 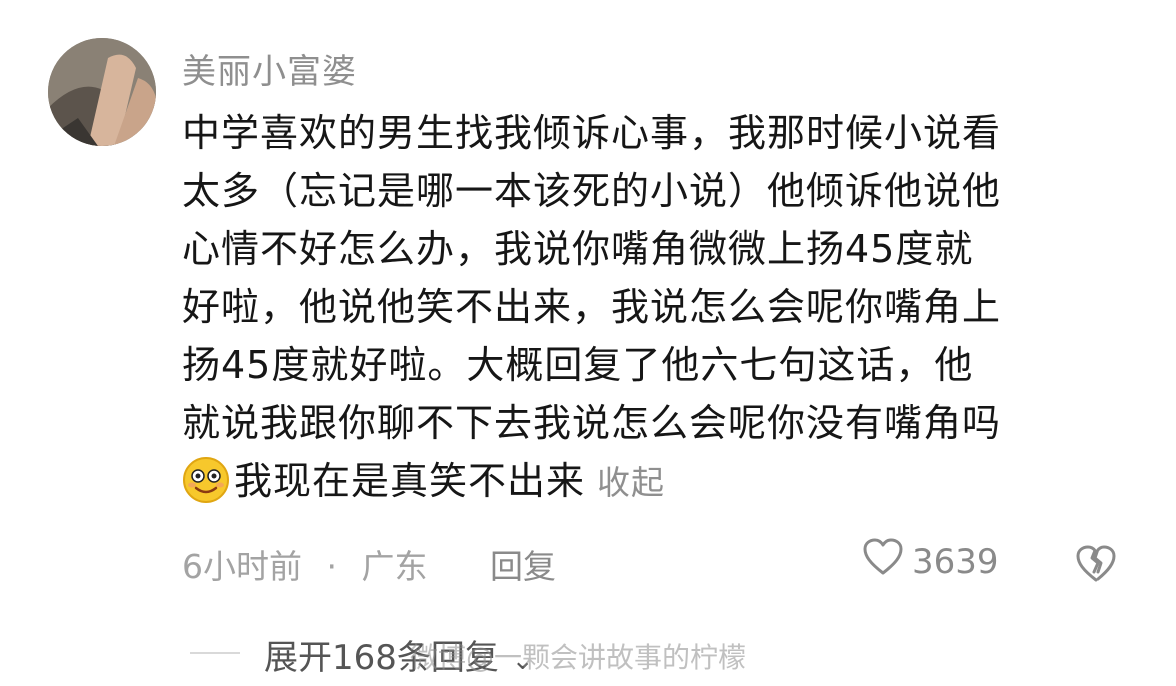 I want to click on watermark: 微博@一颗会讲故事的柠檬, so click(x=578, y=657).